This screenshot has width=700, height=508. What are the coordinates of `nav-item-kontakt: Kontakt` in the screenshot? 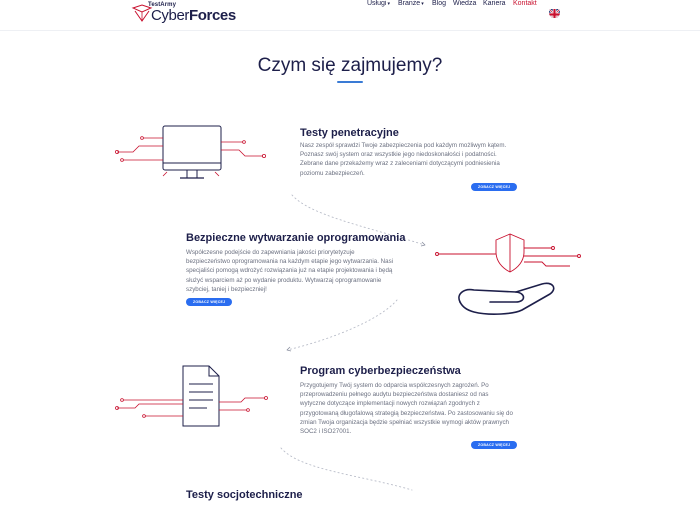 It's located at (525, 3).